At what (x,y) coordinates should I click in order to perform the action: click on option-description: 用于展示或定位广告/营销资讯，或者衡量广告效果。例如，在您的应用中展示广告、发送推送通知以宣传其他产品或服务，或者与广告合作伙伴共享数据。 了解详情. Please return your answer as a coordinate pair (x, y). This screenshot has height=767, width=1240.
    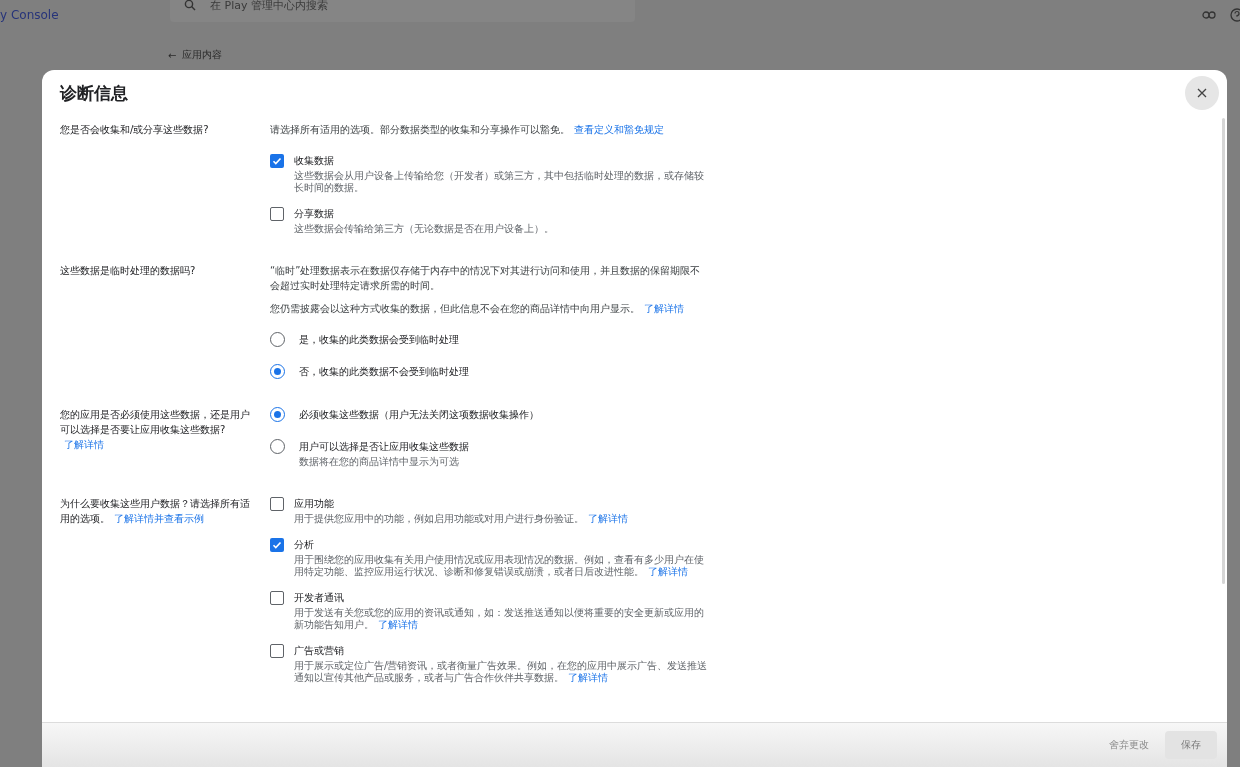
    Looking at the image, I should click on (501, 672).